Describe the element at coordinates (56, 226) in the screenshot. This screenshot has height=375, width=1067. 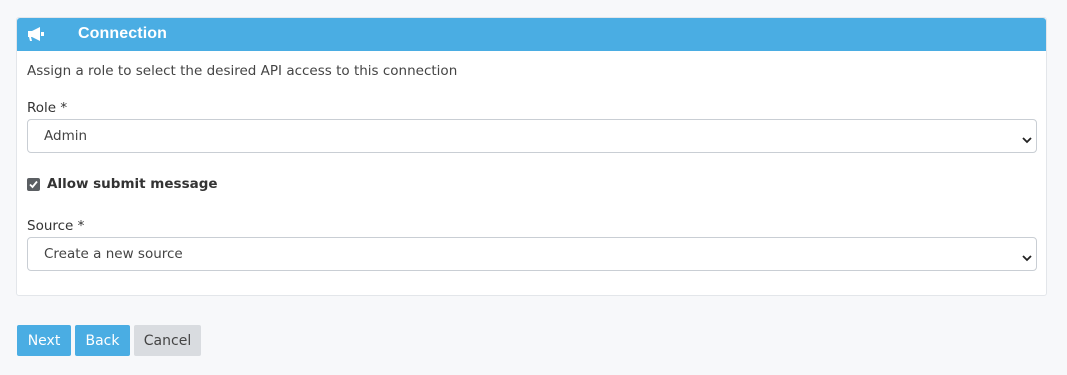
I see `source-label: Source *` at that location.